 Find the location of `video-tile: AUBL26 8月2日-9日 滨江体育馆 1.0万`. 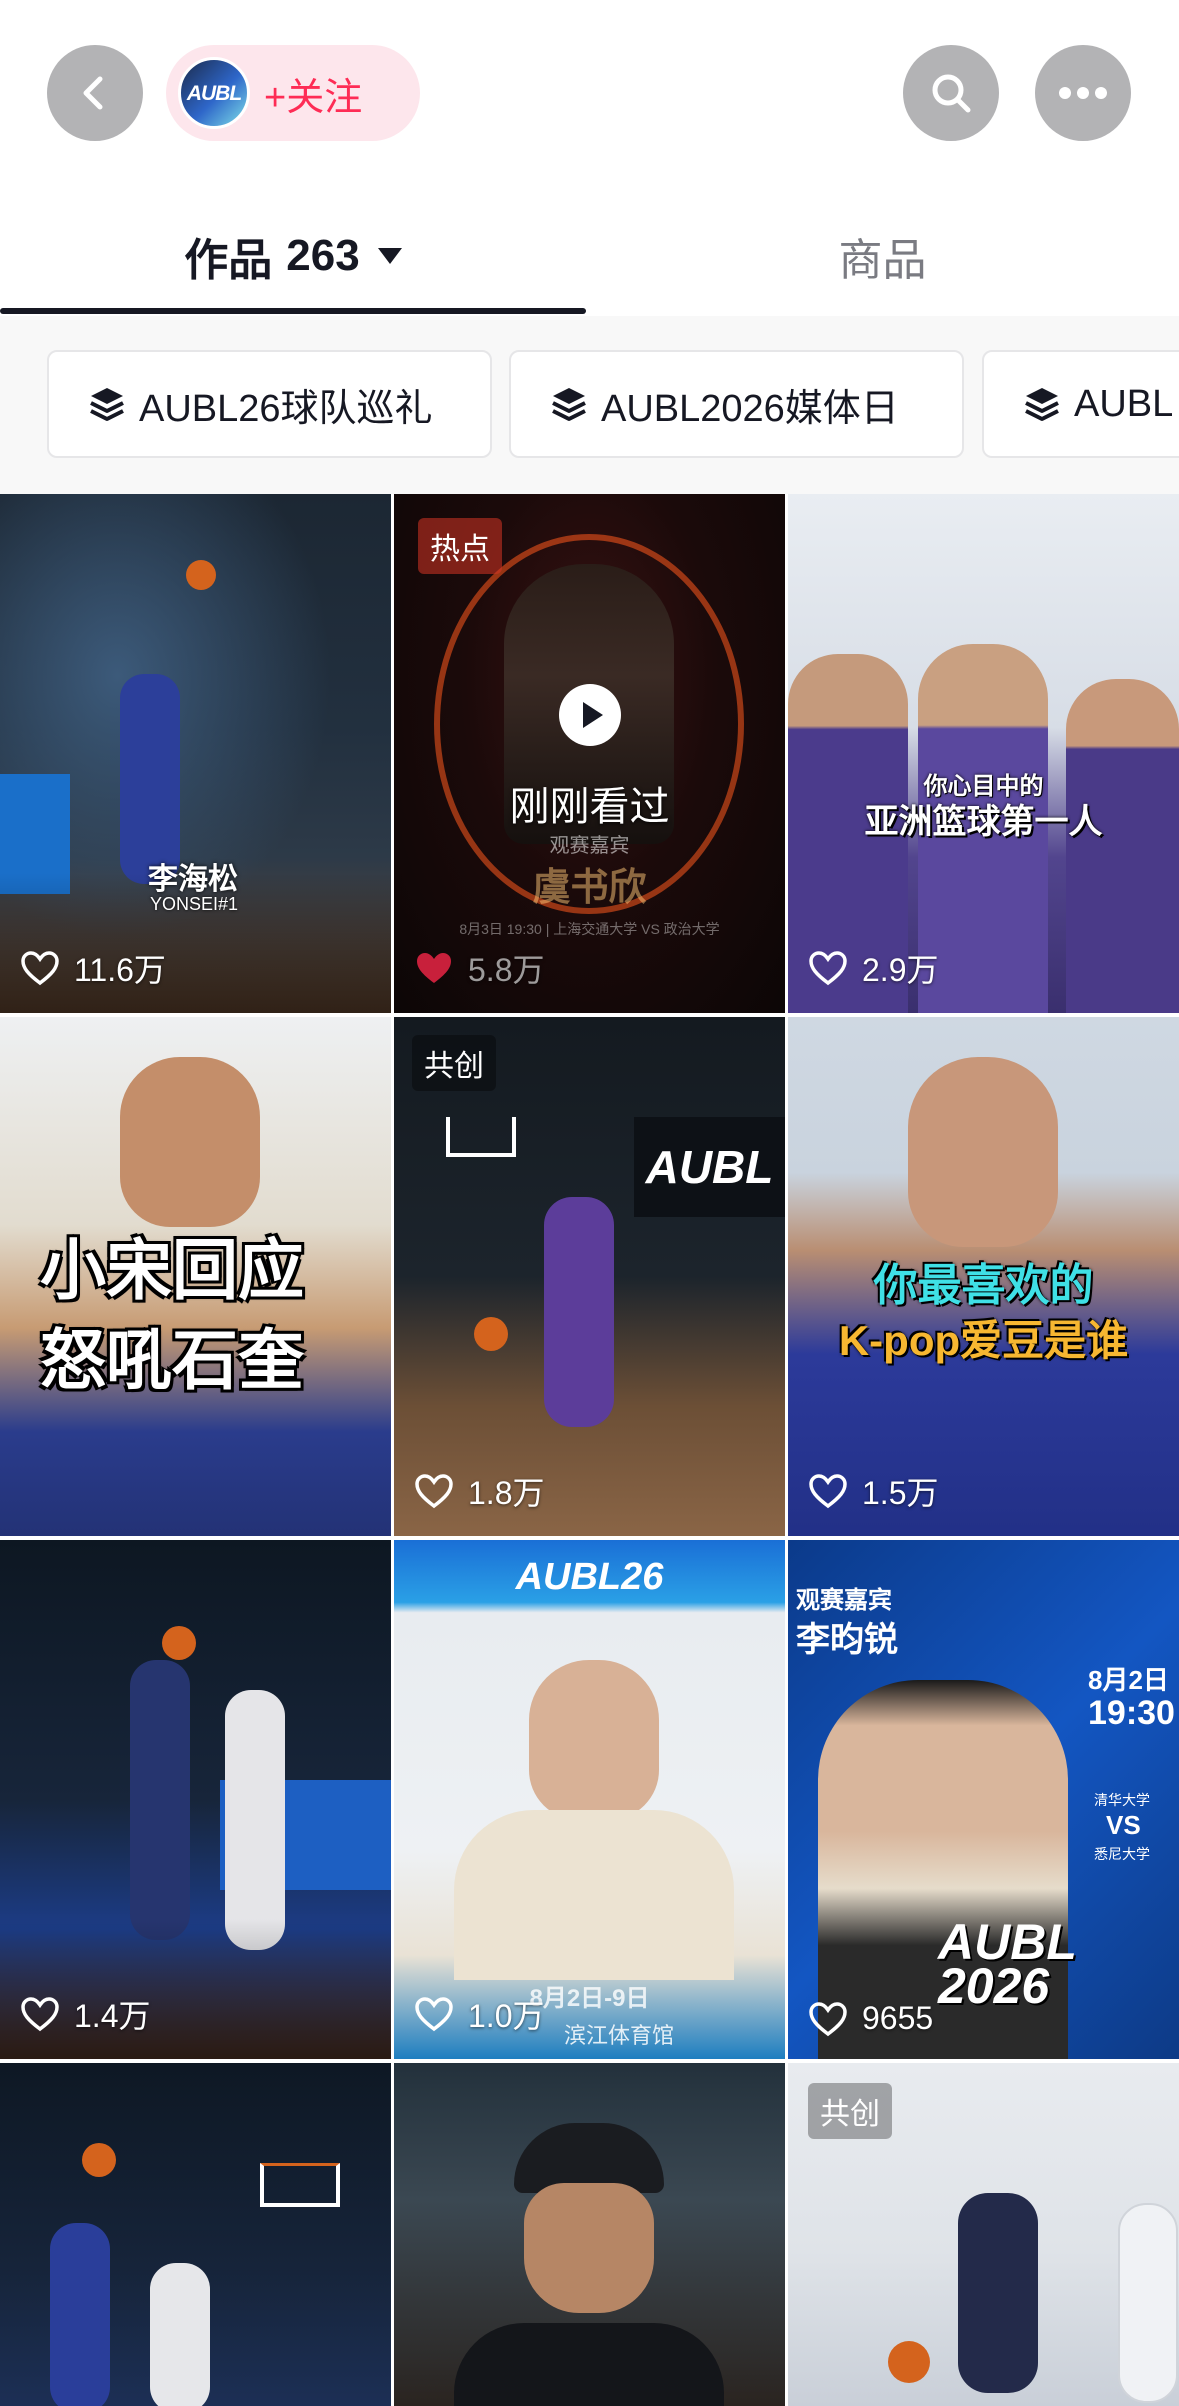

video-tile: AUBL26 8月2日-9日 滨江体育馆 1.0万 is located at coordinates (589, 1799).